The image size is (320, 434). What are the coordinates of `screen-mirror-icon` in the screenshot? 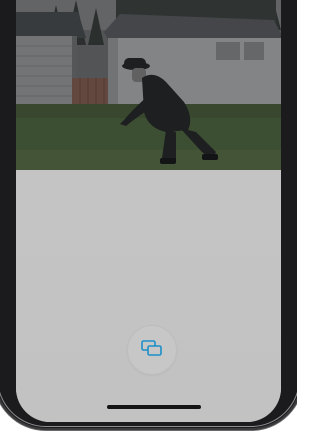 It's located at (152, 350).